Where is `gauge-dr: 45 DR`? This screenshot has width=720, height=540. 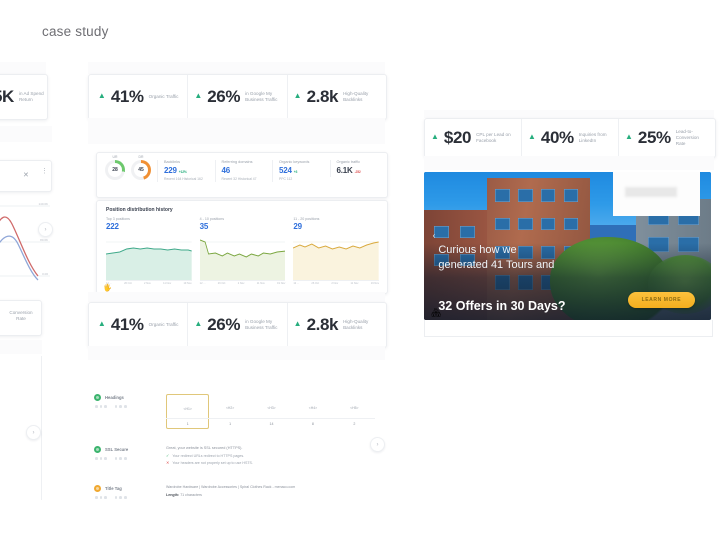 gauge-dr: 45 DR is located at coordinates (141, 167).